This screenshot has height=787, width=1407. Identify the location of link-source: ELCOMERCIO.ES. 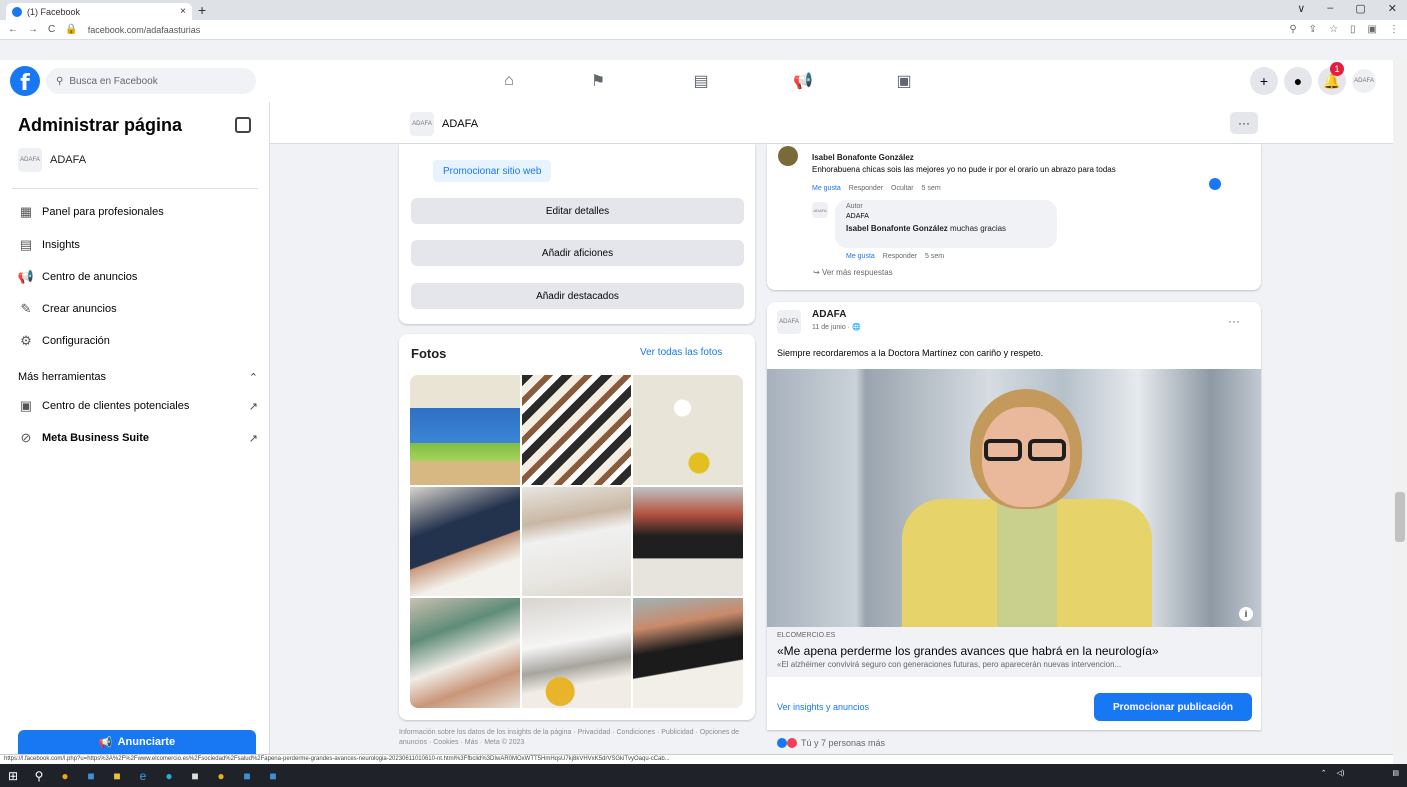
(806, 635).